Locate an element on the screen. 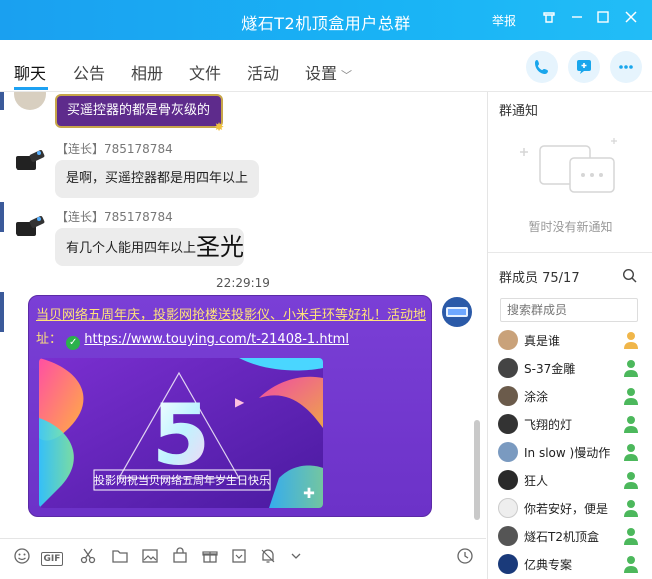 The height and width of the screenshot is (579, 652). message-bubble: 有几个人能用四年以上圣光 is located at coordinates (150, 247).